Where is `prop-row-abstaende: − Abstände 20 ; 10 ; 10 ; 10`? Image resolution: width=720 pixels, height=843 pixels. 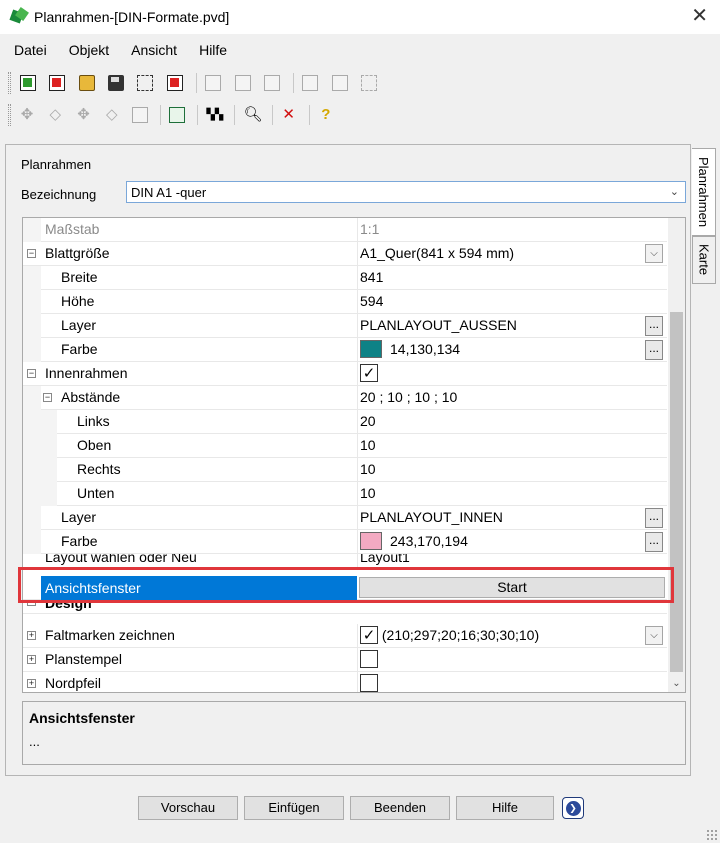 prop-row-abstaende: − Abstände 20 ; 10 ; 10 ; 10 is located at coordinates (345, 398).